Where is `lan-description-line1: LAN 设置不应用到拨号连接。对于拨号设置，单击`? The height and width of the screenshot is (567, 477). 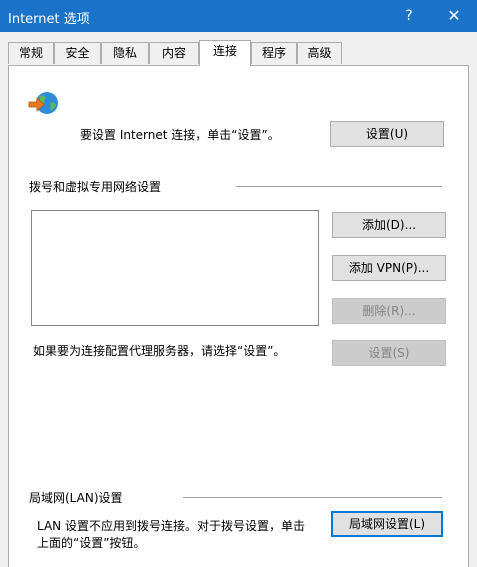
lan-description-line1: LAN 设置不应用到拨号连接。对于拨号设置，单击 is located at coordinates (171, 526).